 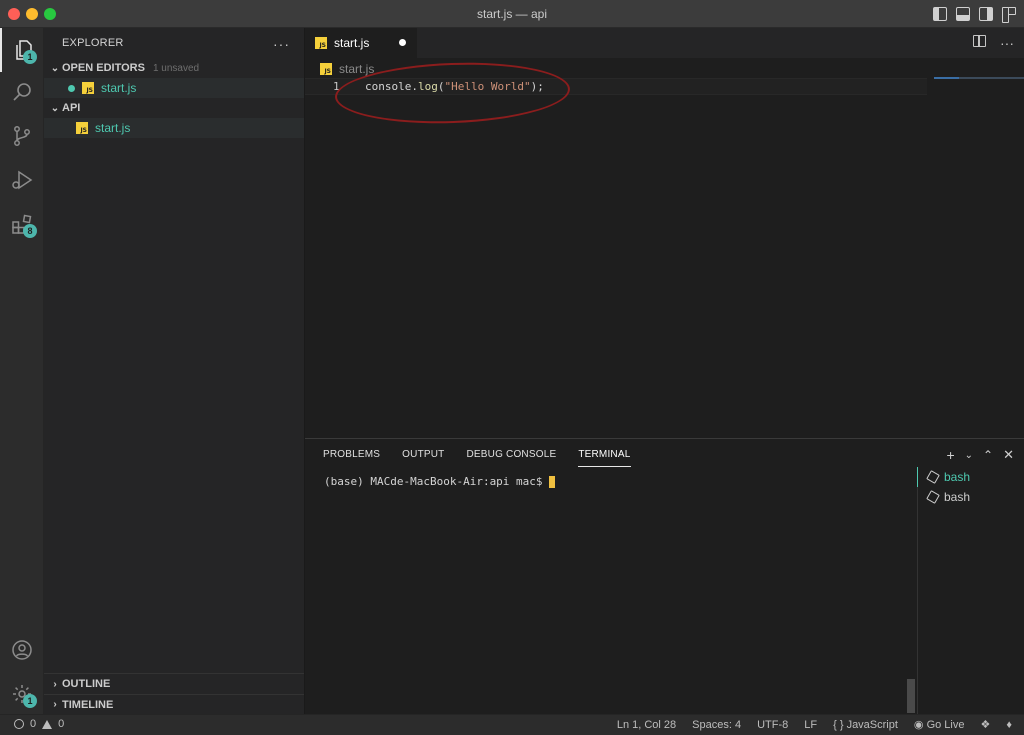 I want to click on title-bar: start.js — api, so click(x=512, y=14).